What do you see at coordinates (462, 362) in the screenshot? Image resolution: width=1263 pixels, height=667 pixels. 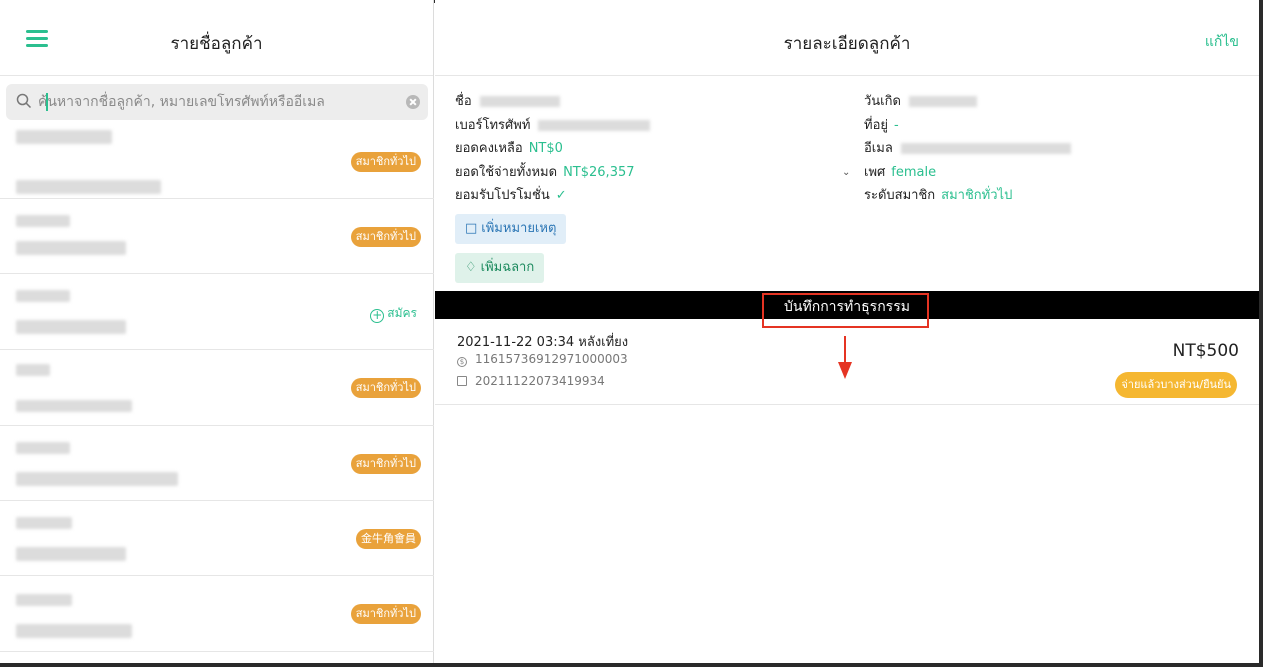 I see `dollar-icon: $` at bounding box center [462, 362].